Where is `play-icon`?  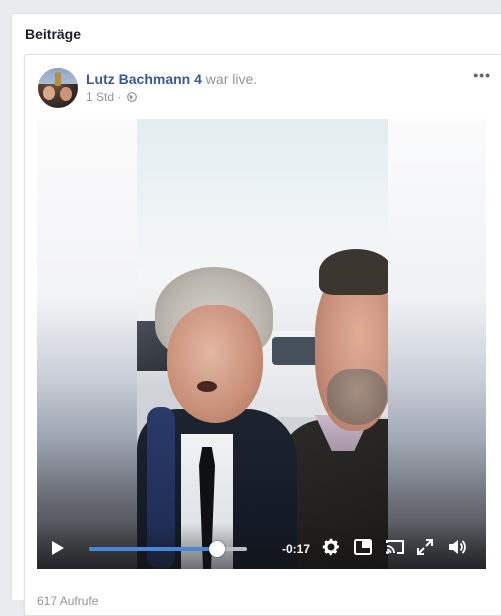
play-icon is located at coordinates (58, 548).